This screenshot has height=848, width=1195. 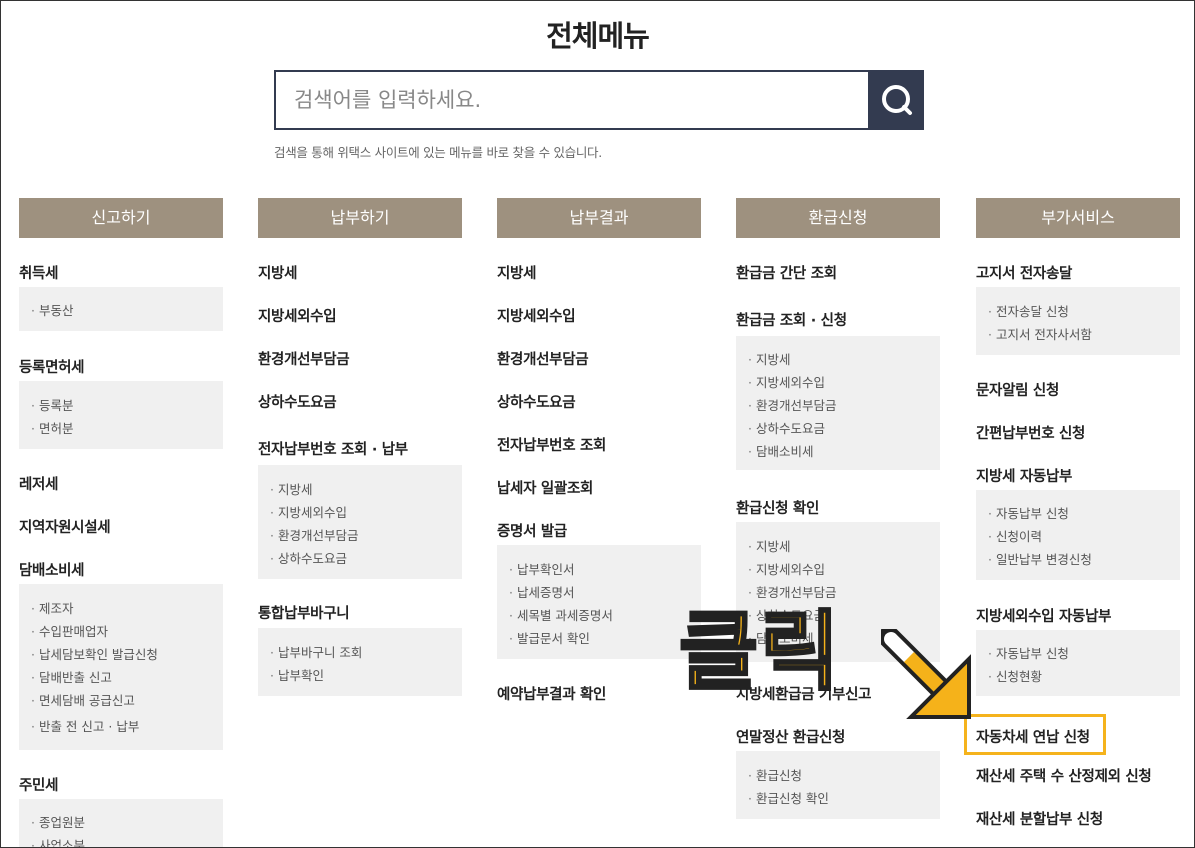 I want to click on submenu-non-tax-autopay: 자동납부 신청 신청현황, so click(x=1078, y=663).